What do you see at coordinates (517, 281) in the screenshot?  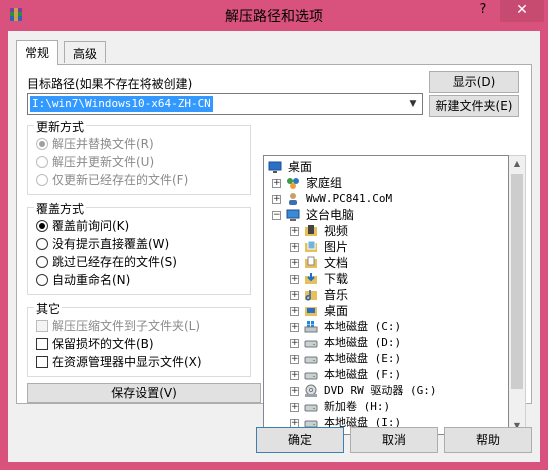 I see `scroll-thumb` at bounding box center [517, 281].